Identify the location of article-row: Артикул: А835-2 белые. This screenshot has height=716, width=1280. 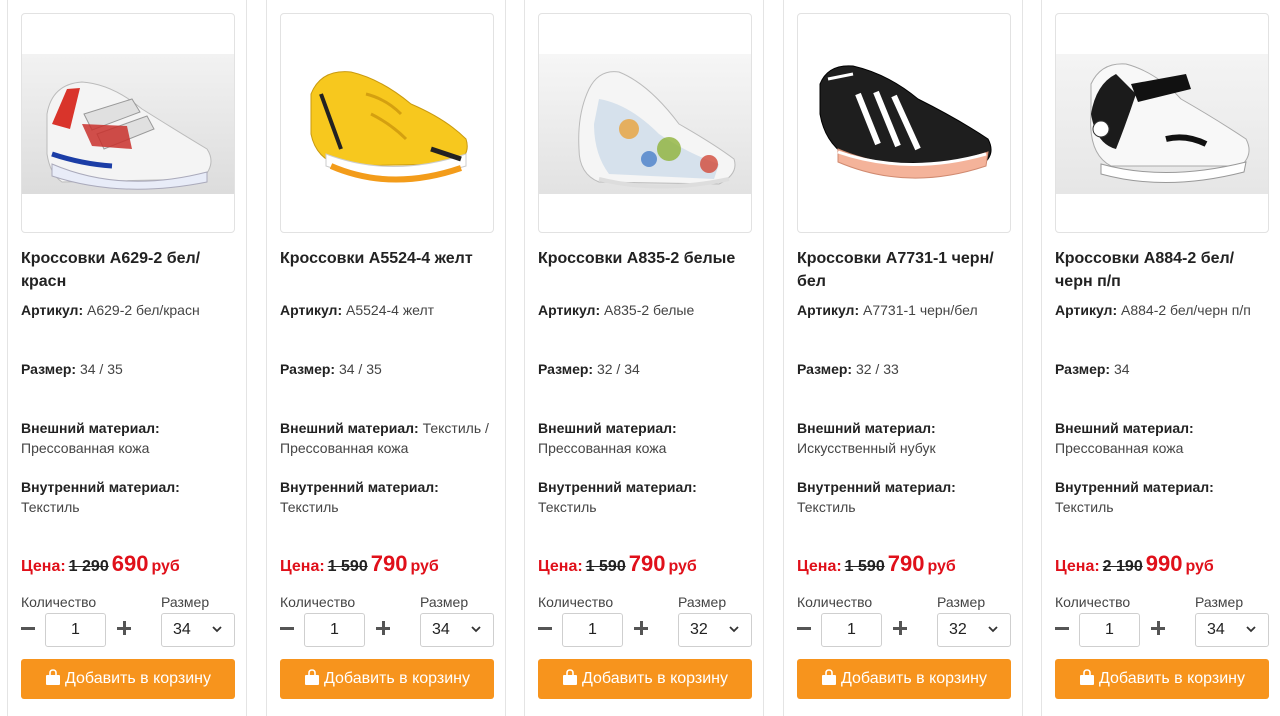
(646, 310).